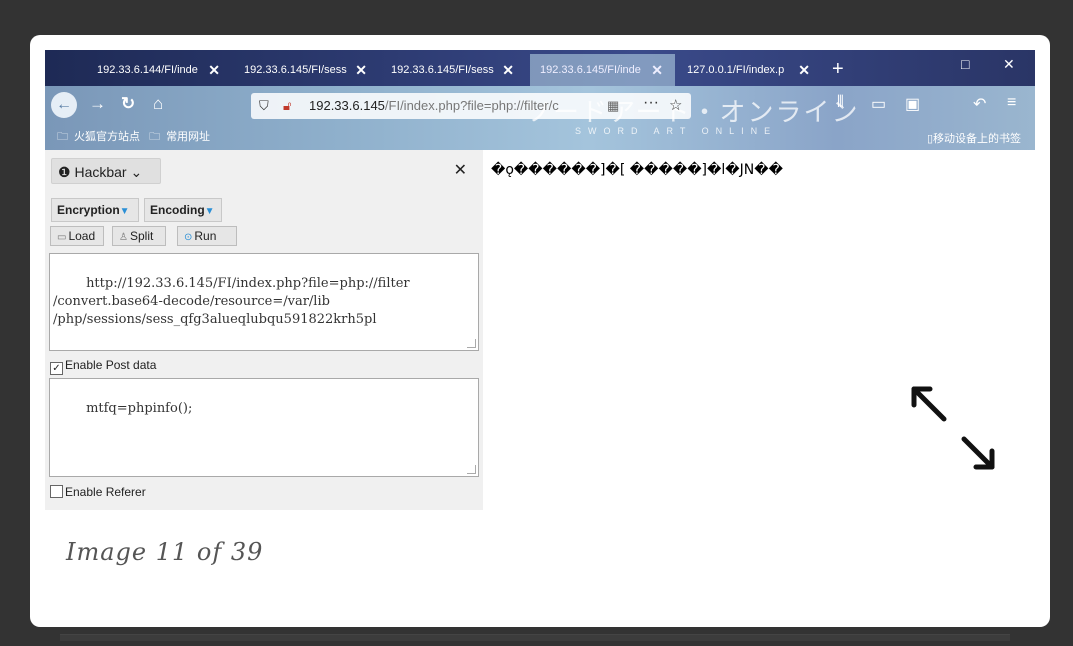 The height and width of the screenshot is (646, 1073). I want to click on load-button: ▭ Load, so click(77, 236).